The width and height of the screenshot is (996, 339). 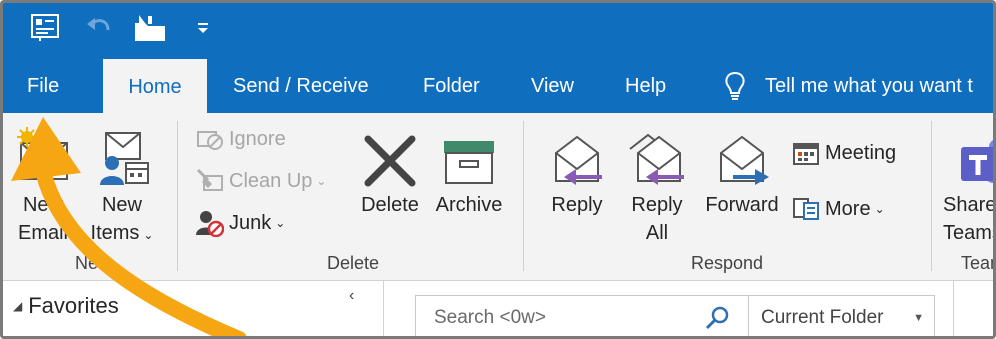 I want to click on undo-button, so click(x=98, y=28).